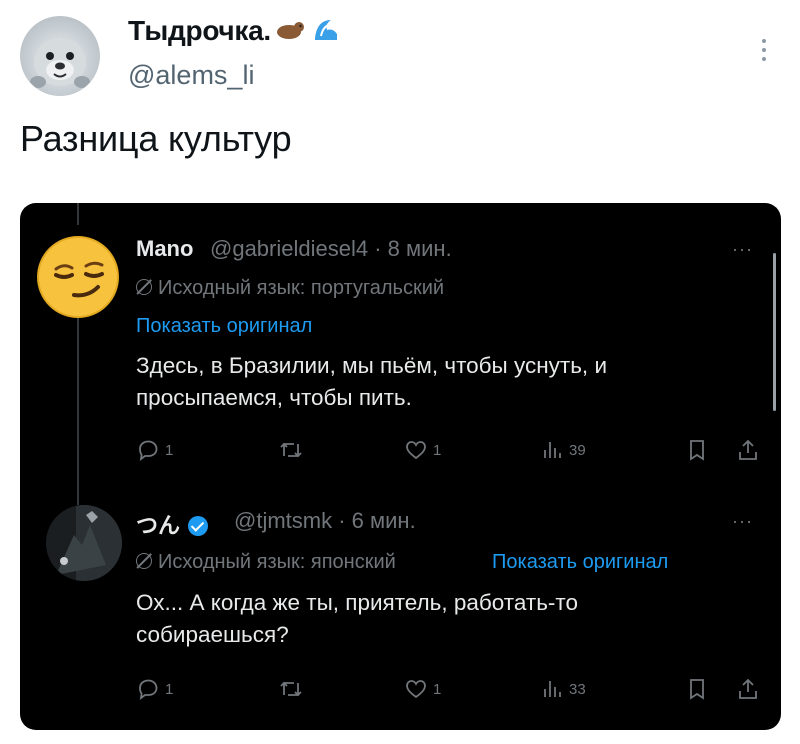  I want to click on reply-body-line: собираешься?, so click(212, 634).